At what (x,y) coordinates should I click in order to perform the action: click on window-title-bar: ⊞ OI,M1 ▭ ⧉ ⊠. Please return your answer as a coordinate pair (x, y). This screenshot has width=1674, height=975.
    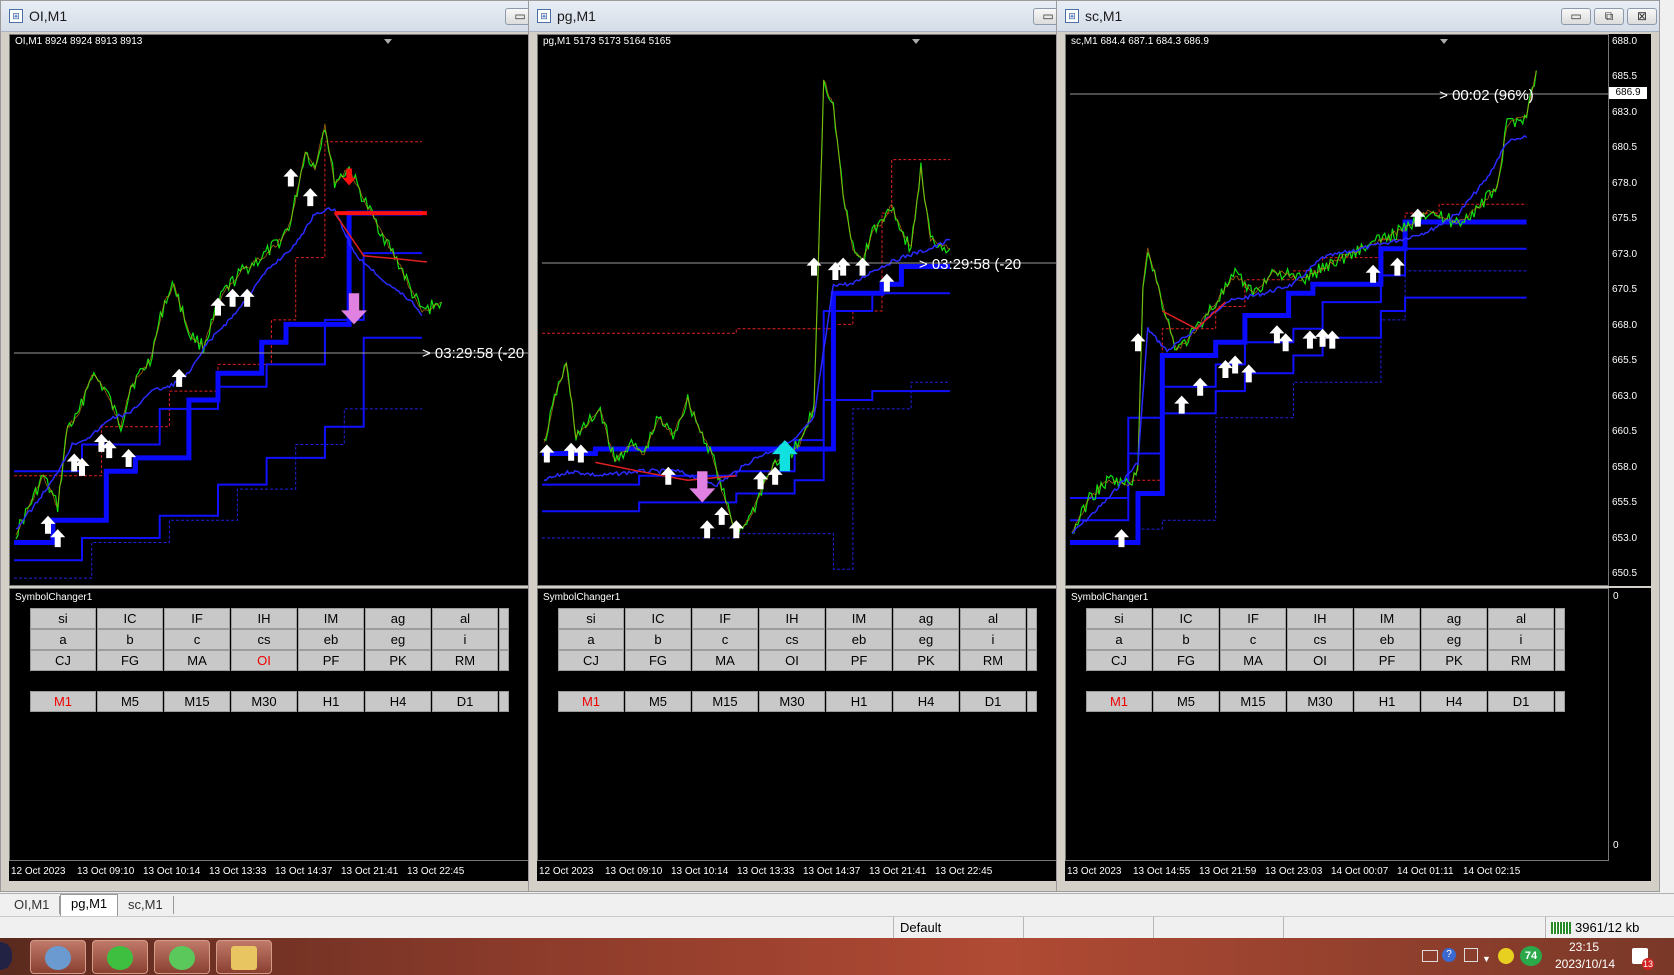
    Looking at the image, I should click on (302, 16).